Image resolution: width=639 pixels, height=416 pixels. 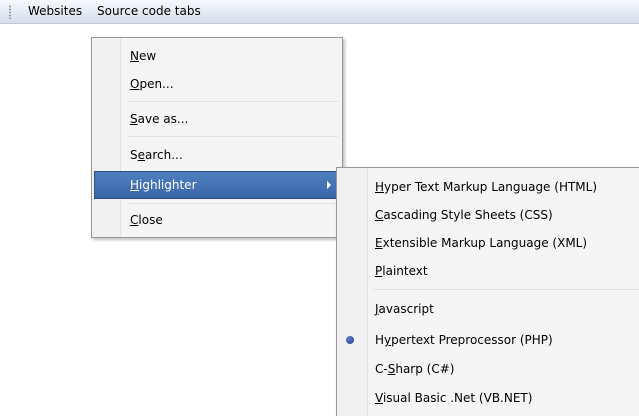 What do you see at coordinates (488, 309) in the screenshot?
I see `highlighter-item-javascript: Javascript` at bounding box center [488, 309].